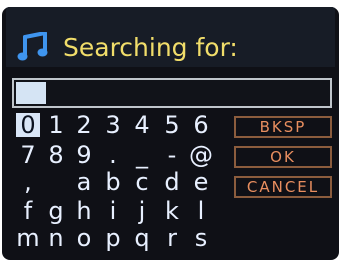 This screenshot has height=264, width=342. Describe the element at coordinates (113, 125) in the screenshot. I see `key-3: 3` at that location.